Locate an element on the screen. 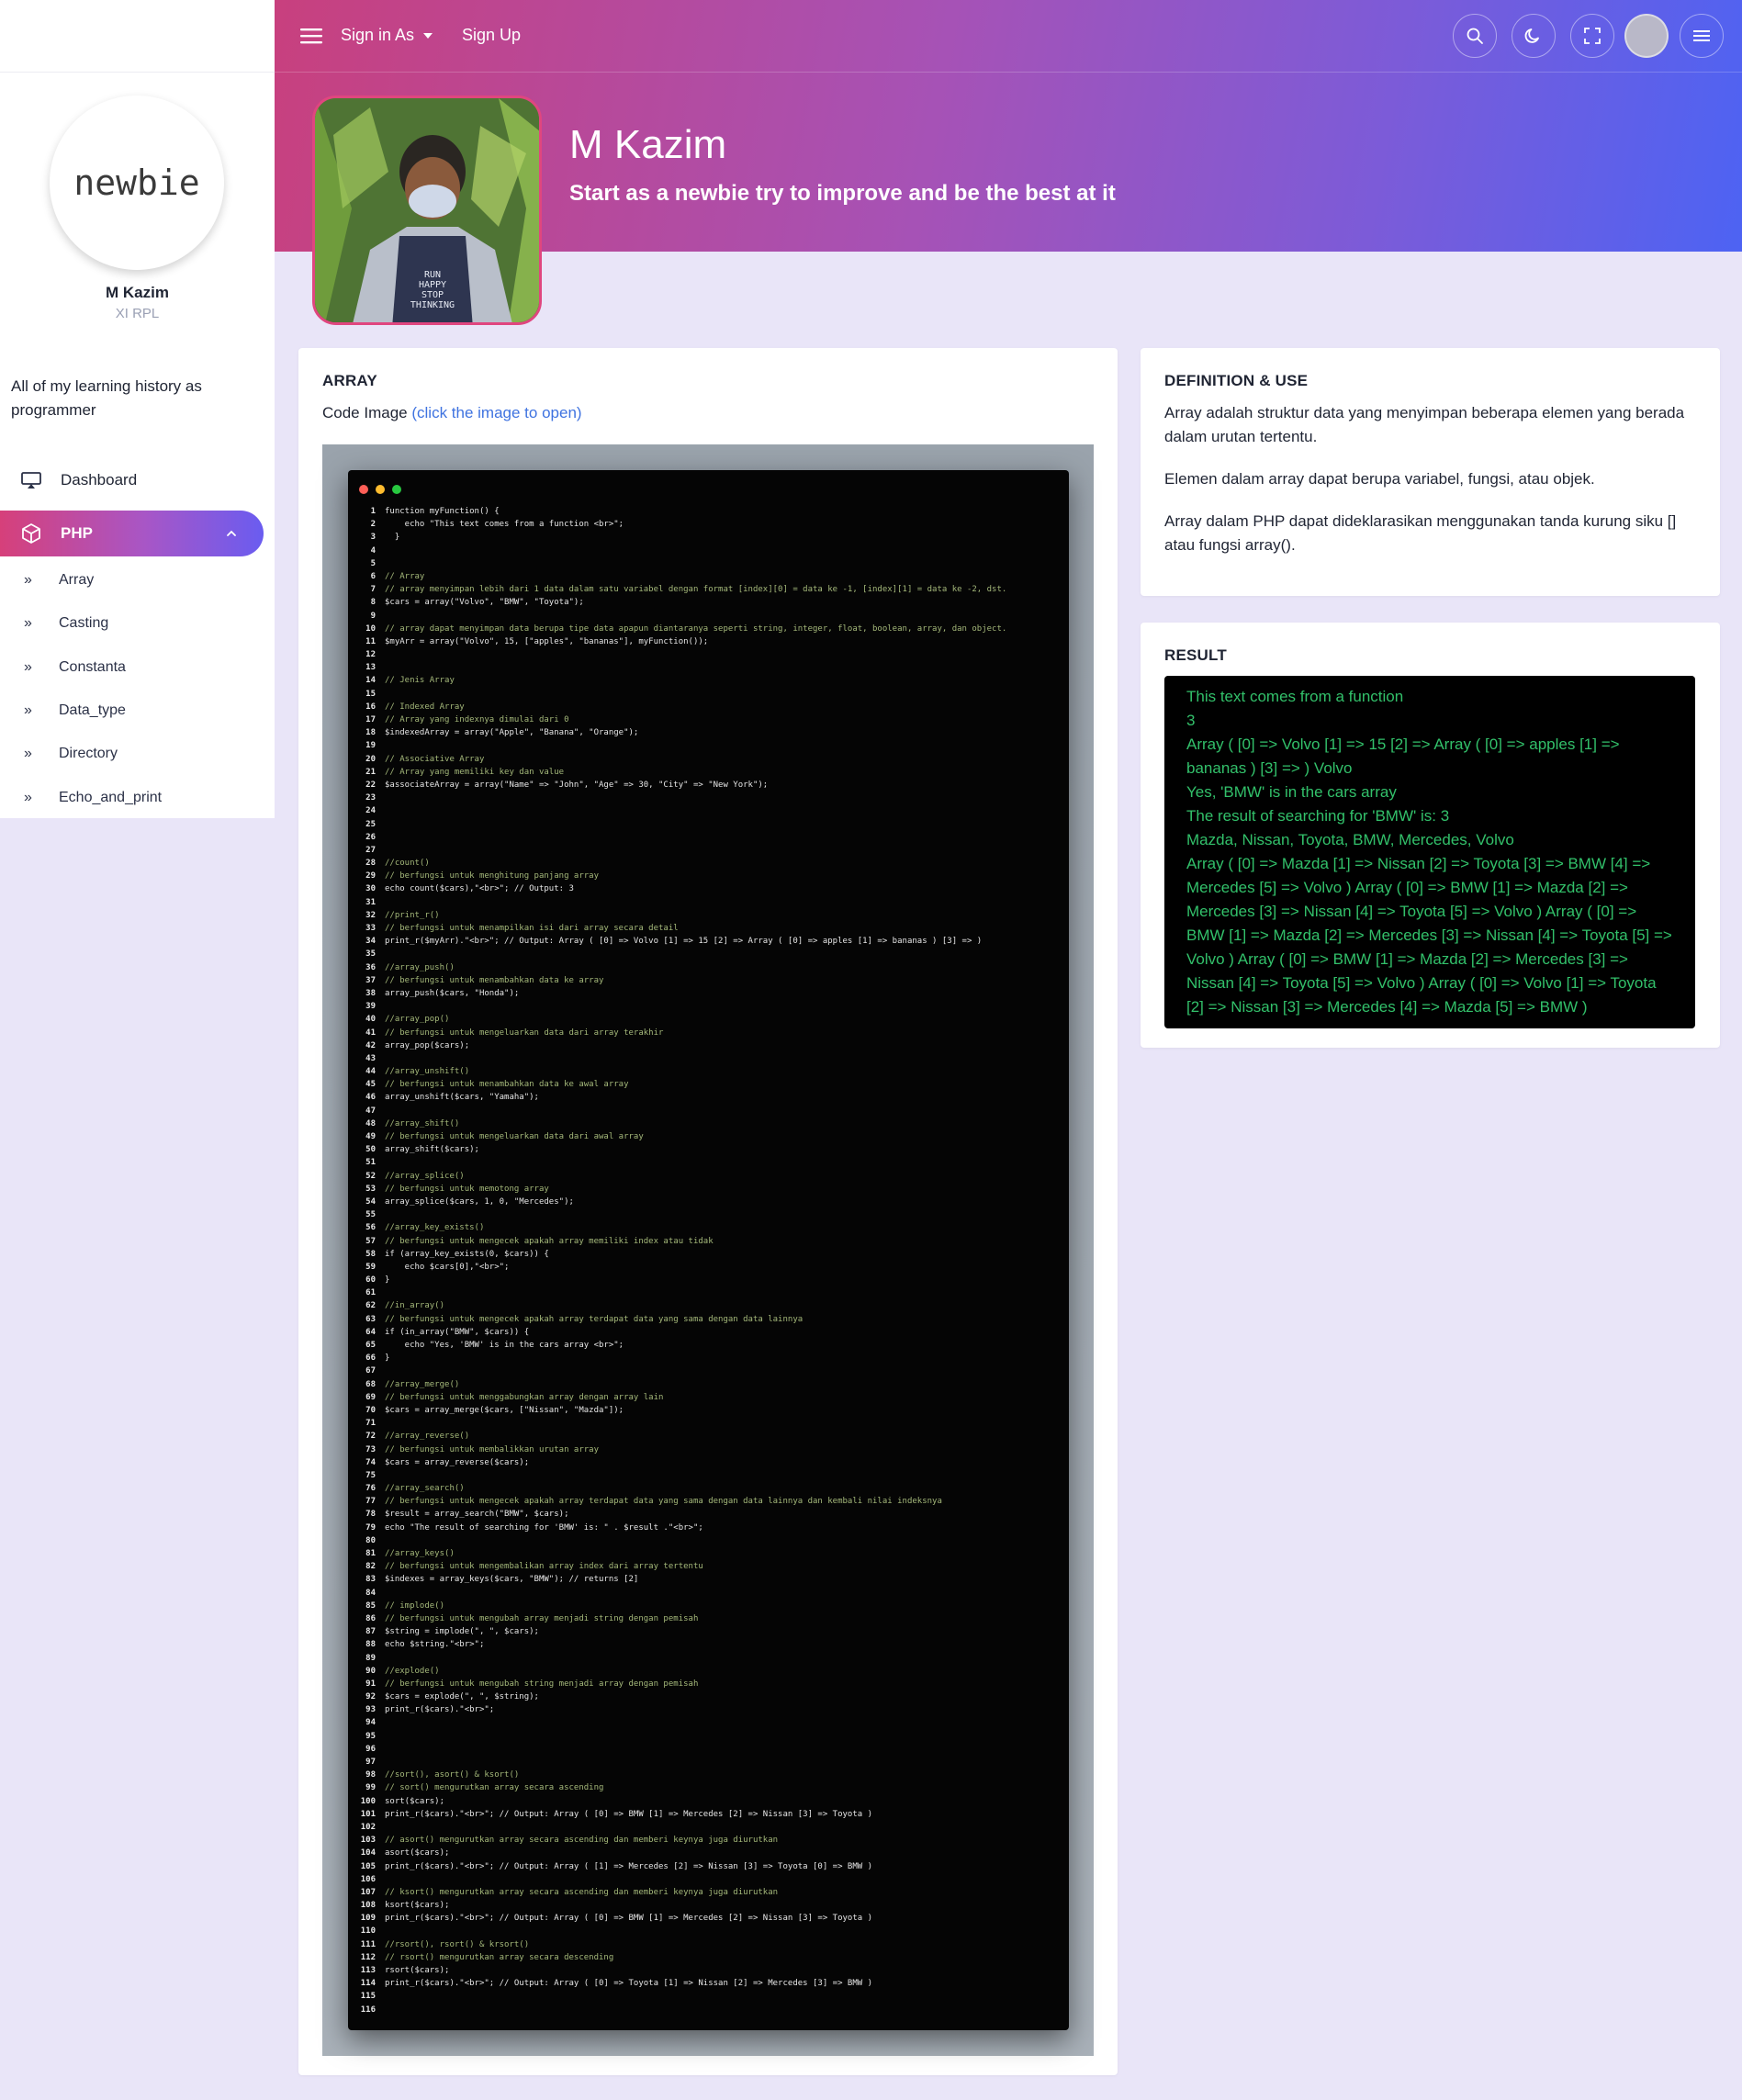 Image resolution: width=1742 pixels, height=2100 pixels. code-line: 16 // Indexed Array is located at coordinates (708, 707).